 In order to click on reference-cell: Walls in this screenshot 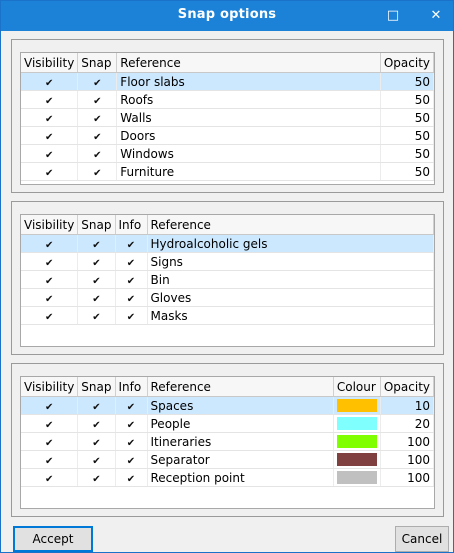, I will do `click(248, 117)`.